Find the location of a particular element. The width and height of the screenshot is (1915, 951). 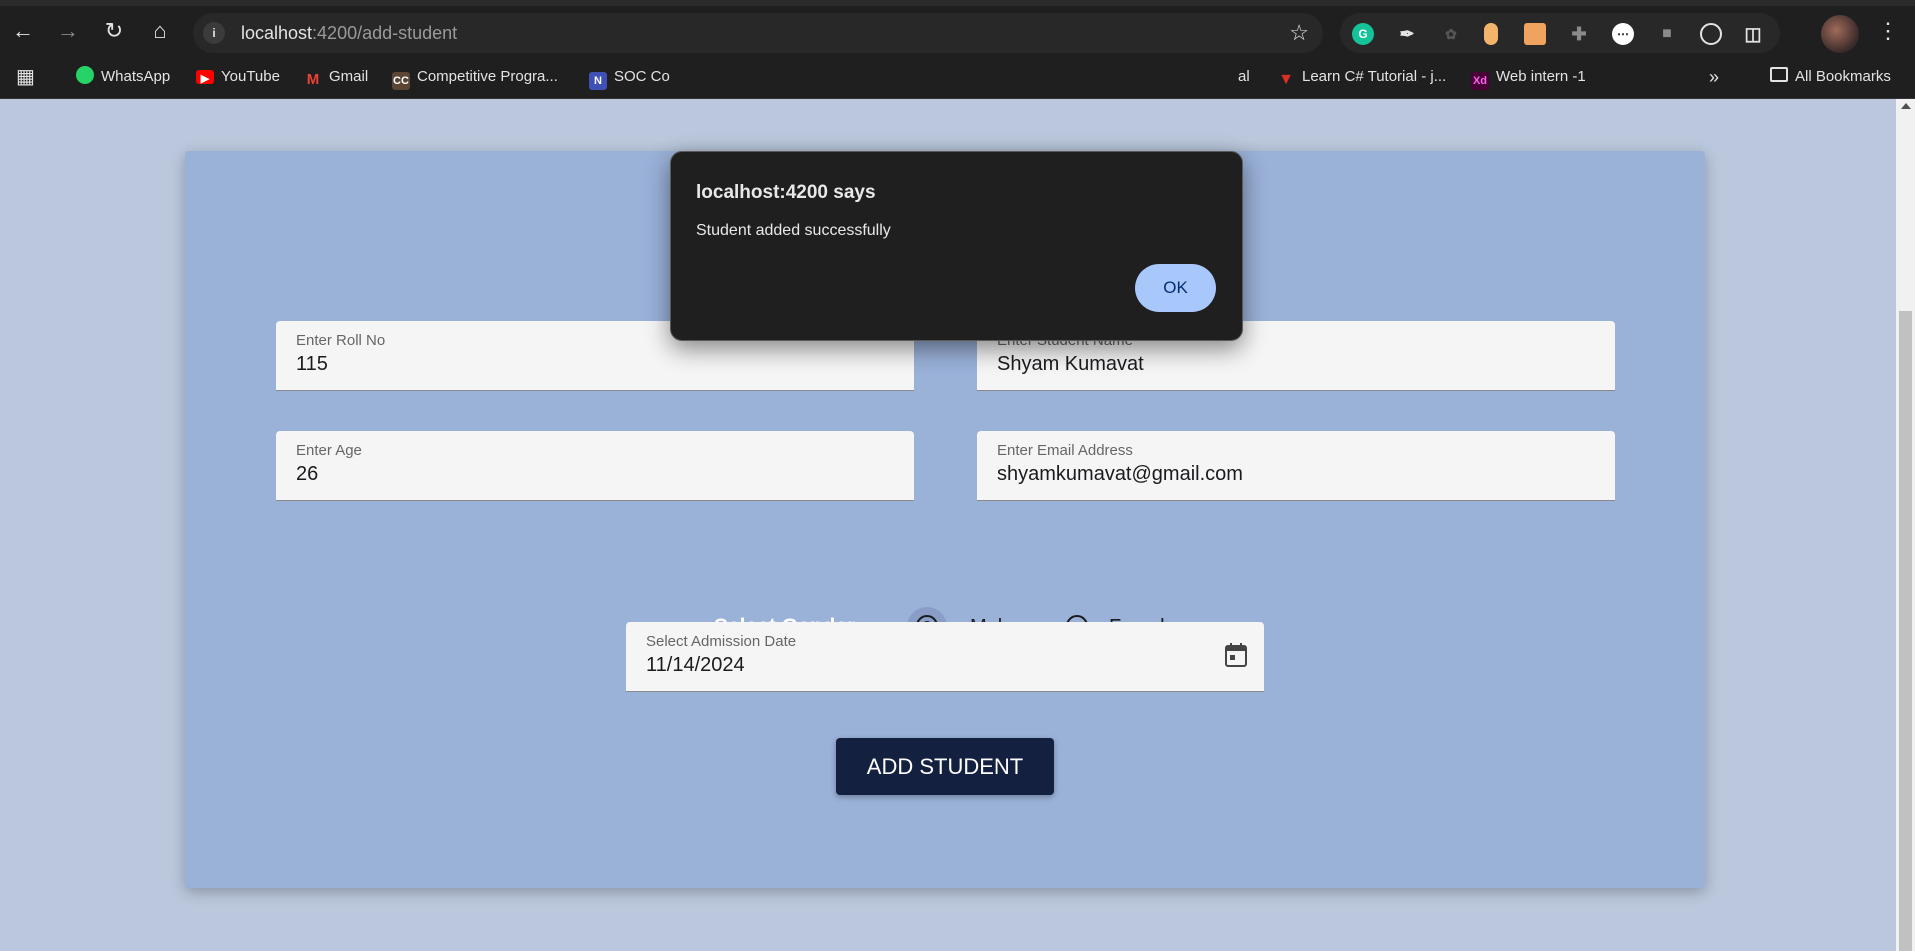

add-student-button: ADD STUDENT is located at coordinates (945, 766).